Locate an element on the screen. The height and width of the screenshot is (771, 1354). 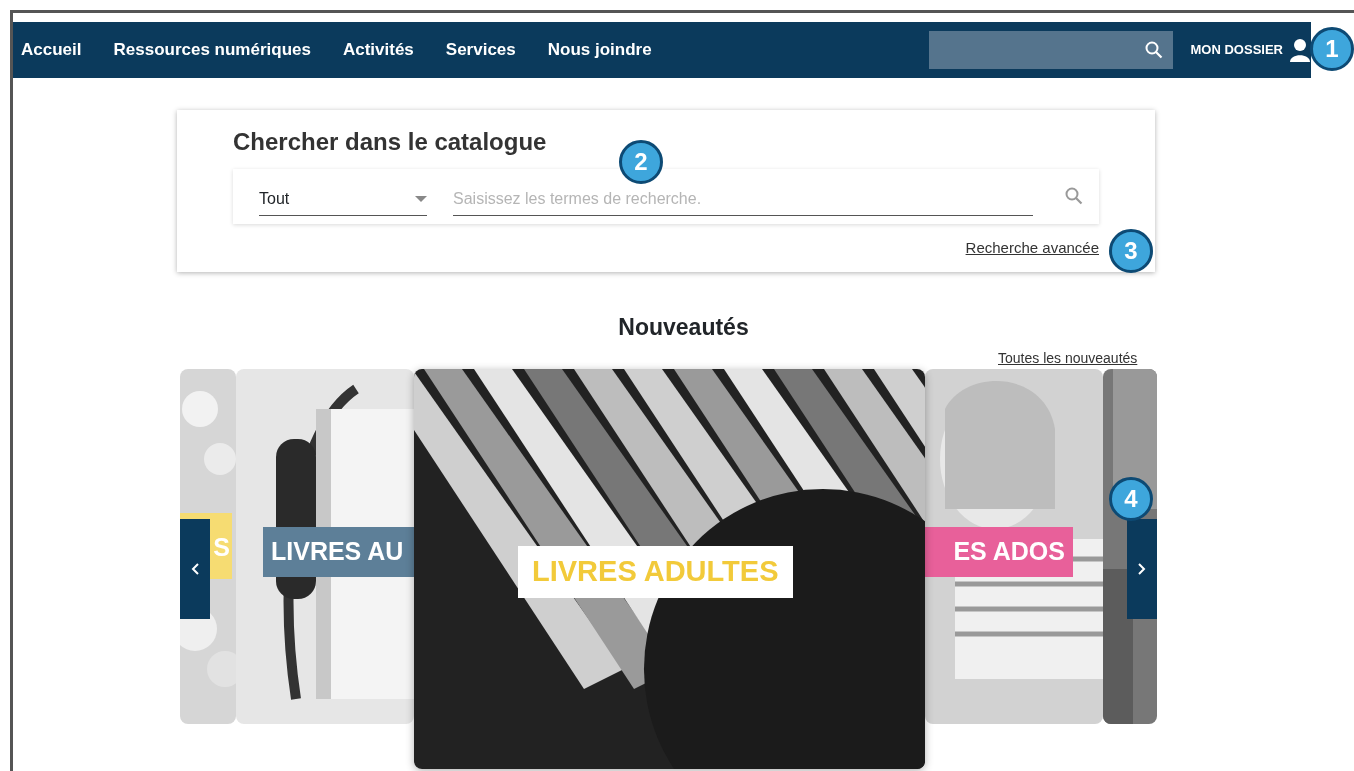
nav-link: Accueil is located at coordinates (55, 50).